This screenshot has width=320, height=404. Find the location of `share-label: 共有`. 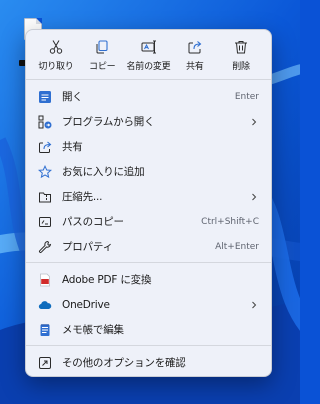

share-label: 共有 is located at coordinates (194, 67).